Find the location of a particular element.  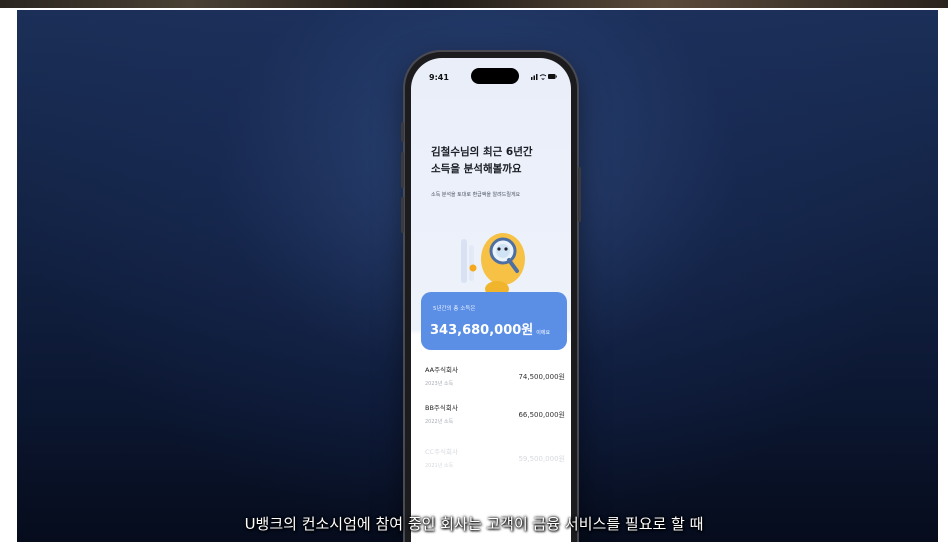

company-name: CC주식회사 is located at coordinates (441, 452).